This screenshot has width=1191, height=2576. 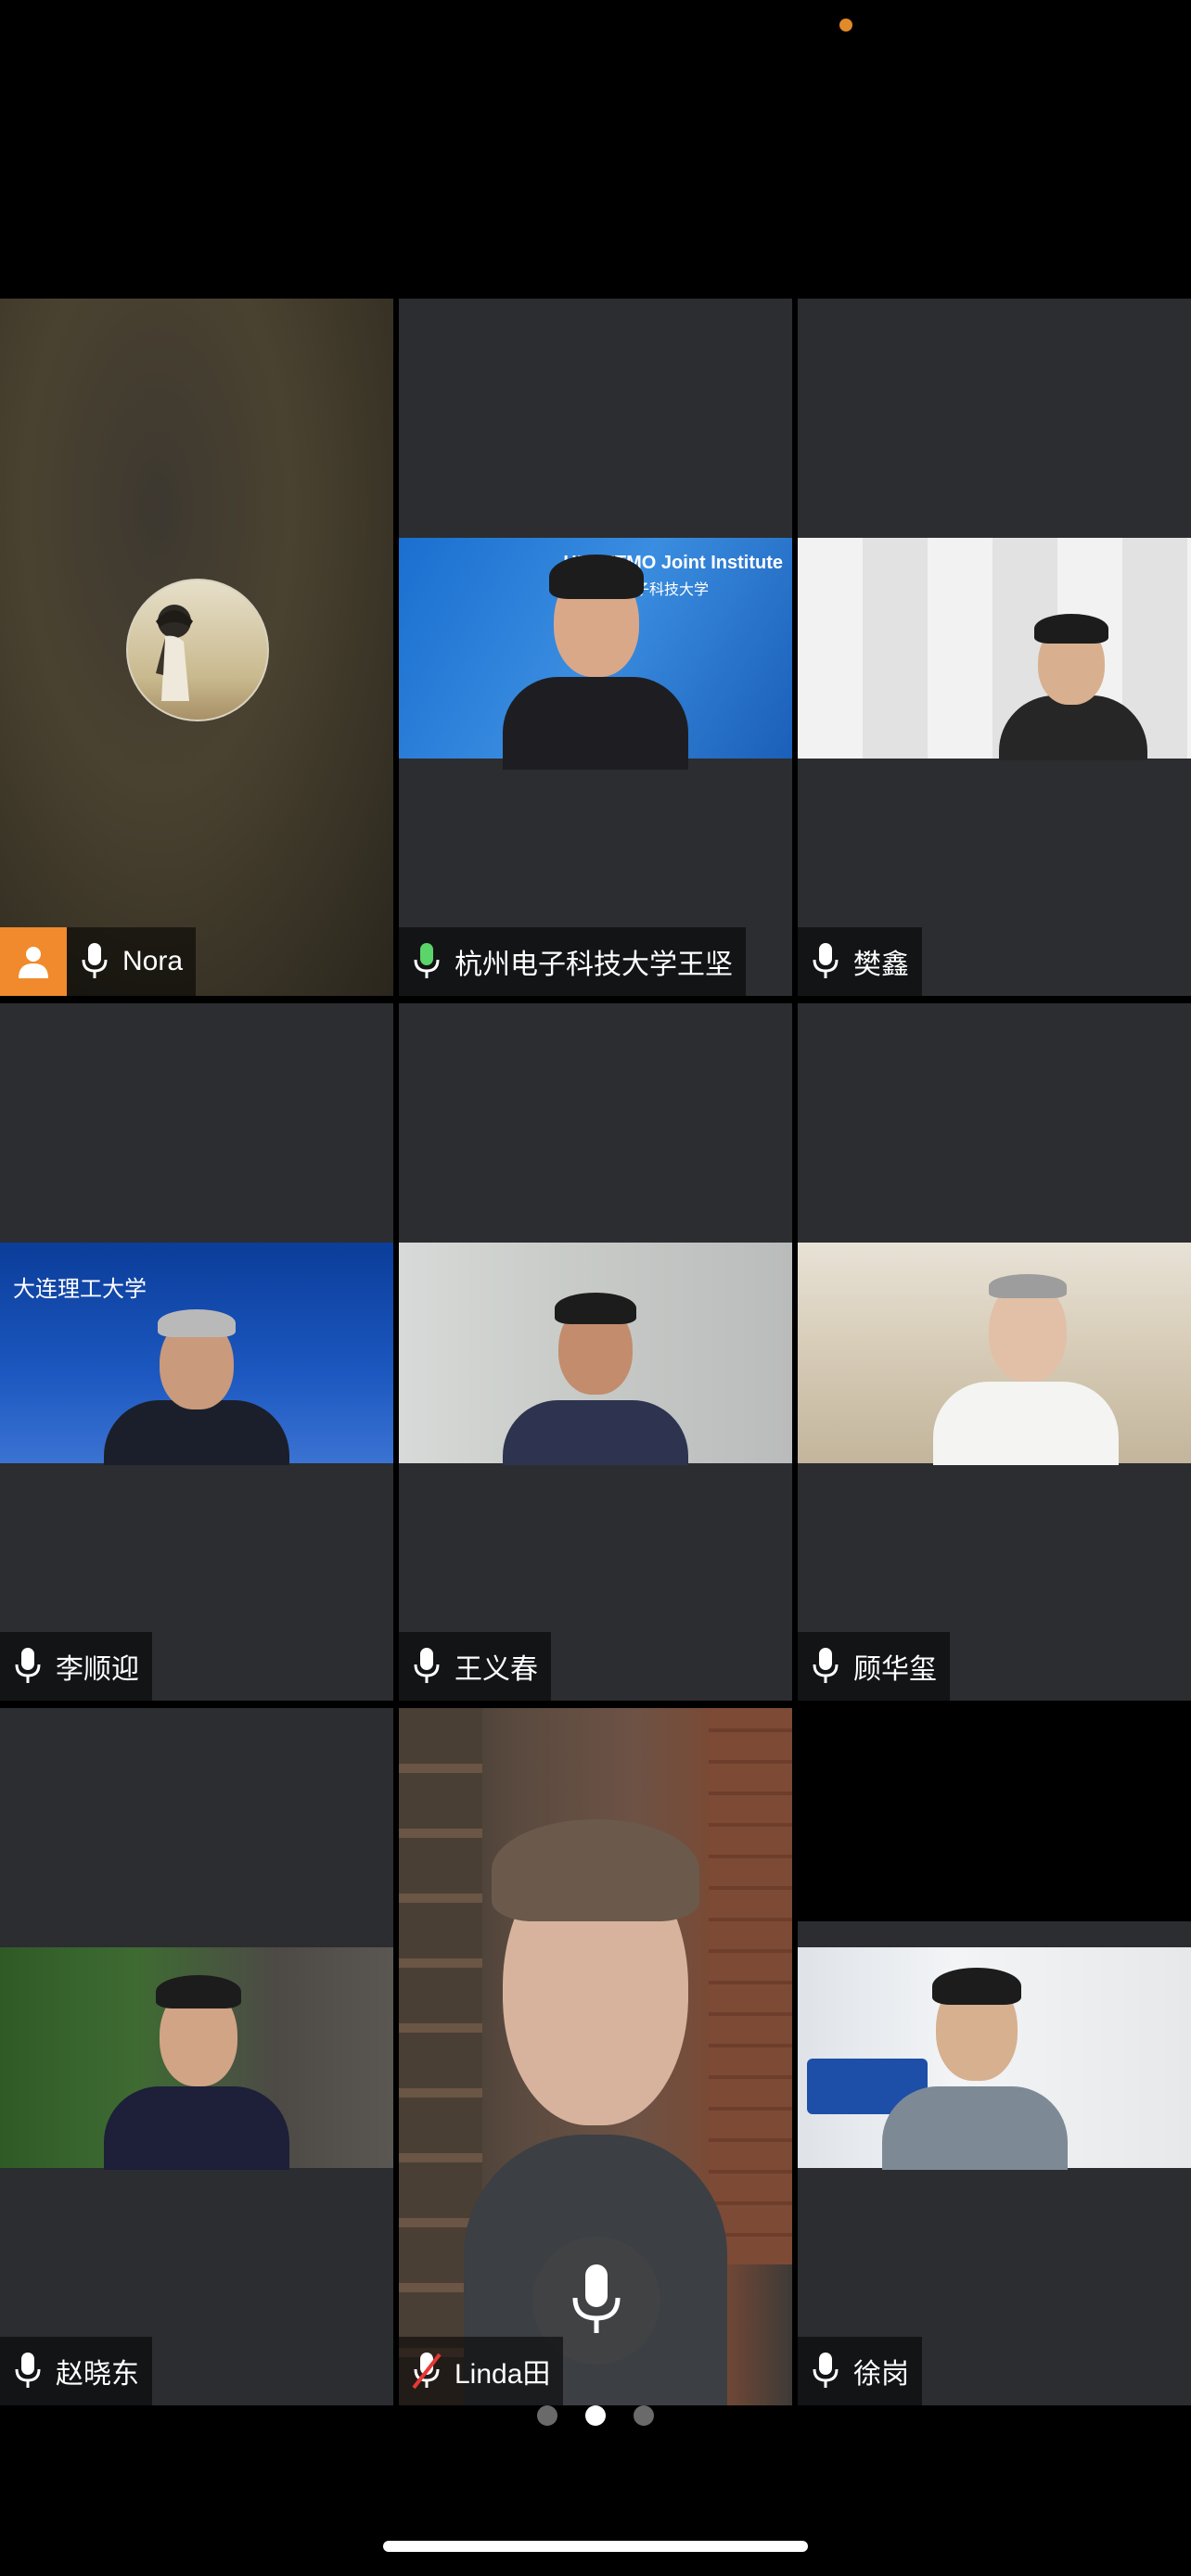 What do you see at coordinates (153, 961) in the screenshot?
I see `participant-name: Nora` at bounding box center [153, 961].